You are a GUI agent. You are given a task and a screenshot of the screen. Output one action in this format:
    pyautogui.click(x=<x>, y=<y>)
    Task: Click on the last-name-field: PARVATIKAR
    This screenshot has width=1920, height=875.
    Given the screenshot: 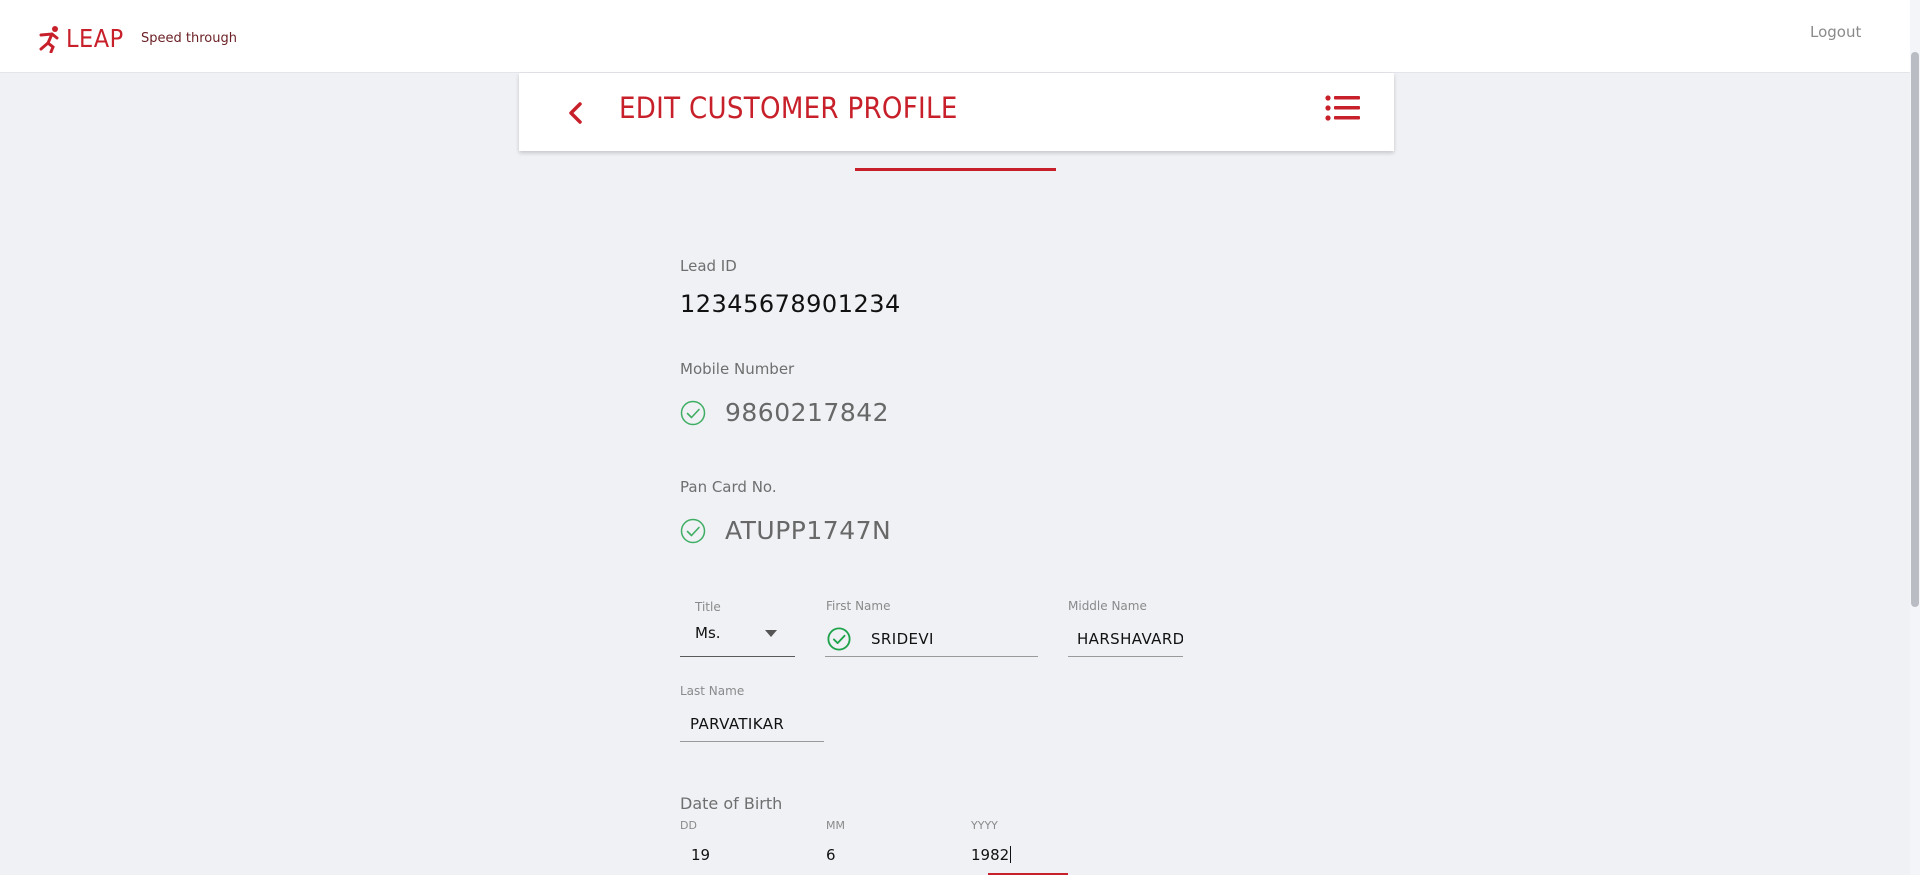 What is the action you would take?
    pyautogui.click(x=752, y=725)
    